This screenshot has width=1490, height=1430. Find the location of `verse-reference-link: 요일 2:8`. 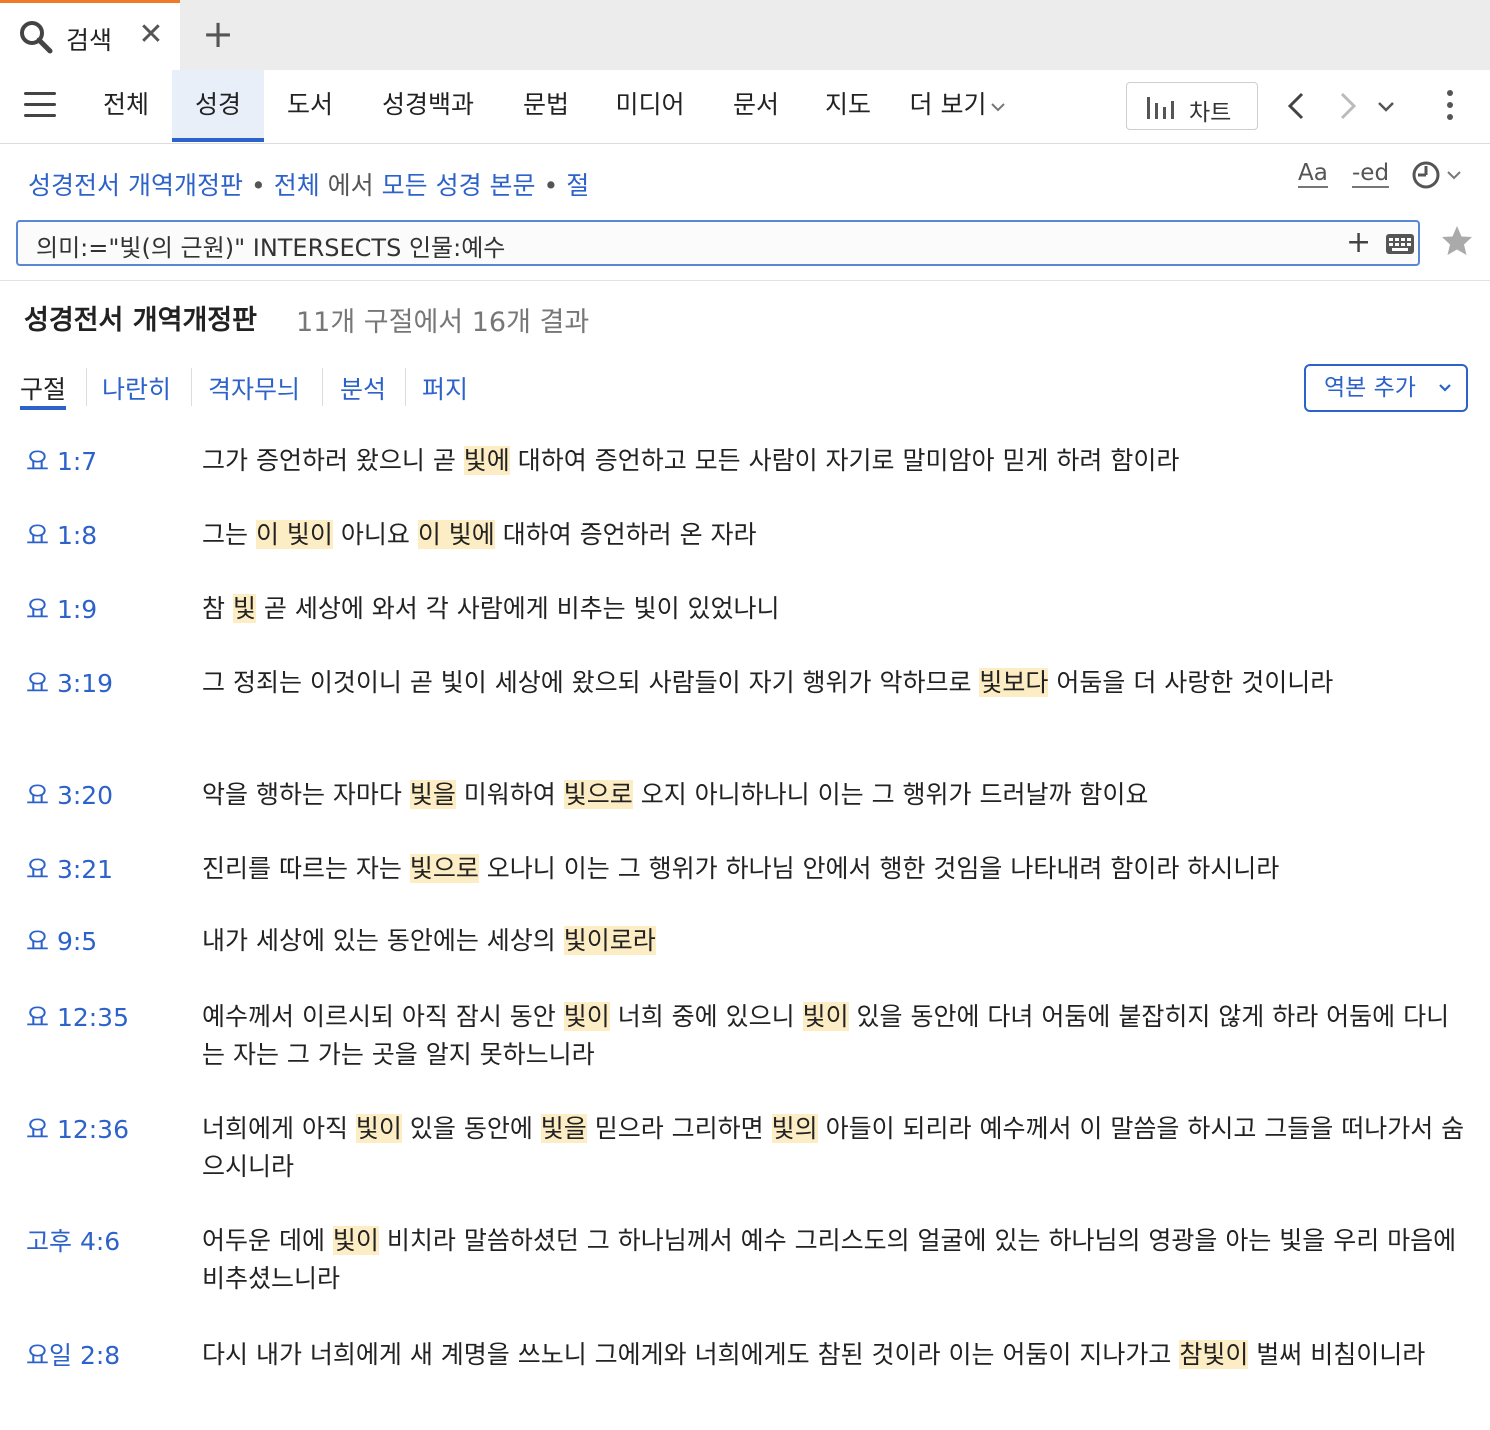

verse-reference-link: 요일 2:8 is located at coordinates (73, 1354).